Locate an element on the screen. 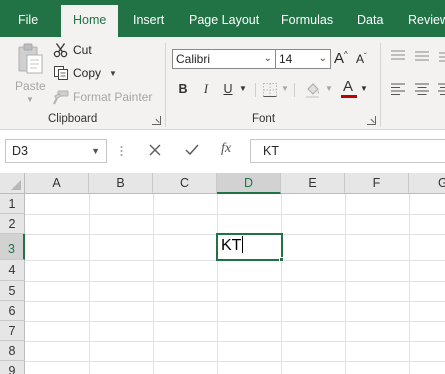 This screenshot has width=445, height=374. resize-handle-icon is located at coordinates (121, 151).